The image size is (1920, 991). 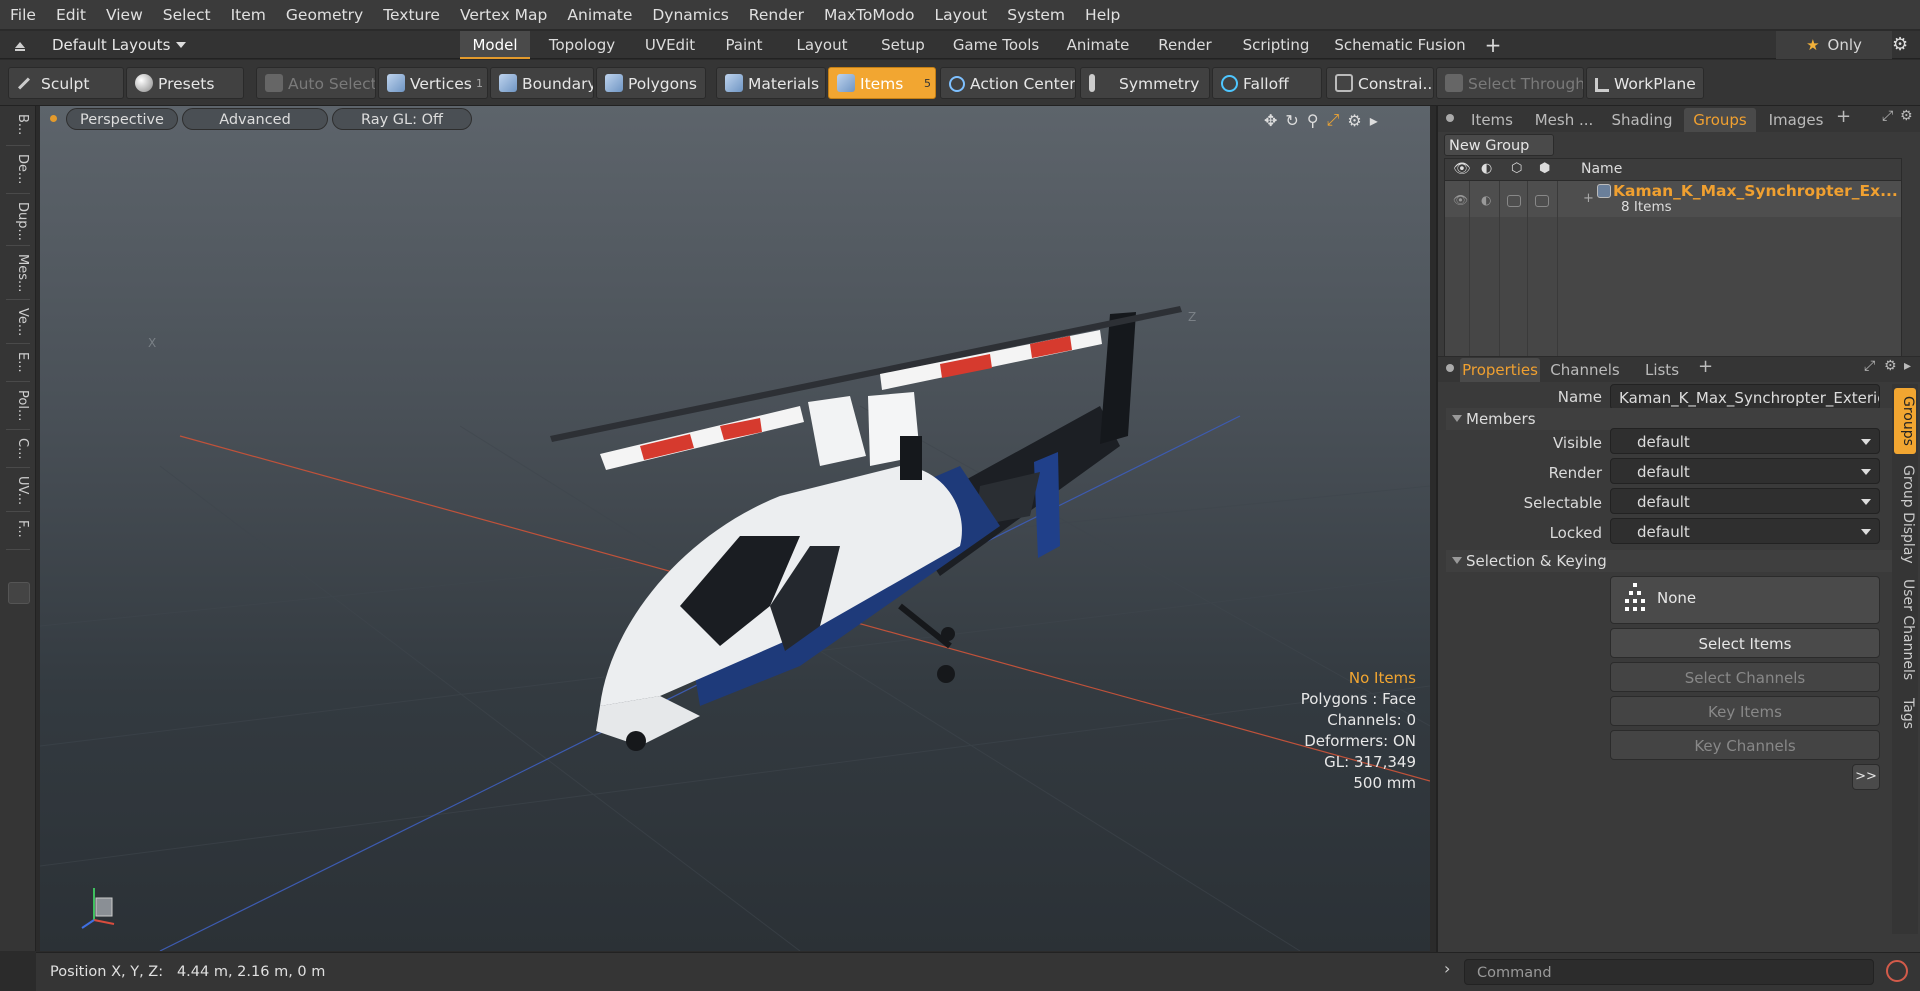 What do you see at coordinates (996, 45) in the screenshot?
I see `tab-game-tools: Game Tools` at bounding box center [996, 45].